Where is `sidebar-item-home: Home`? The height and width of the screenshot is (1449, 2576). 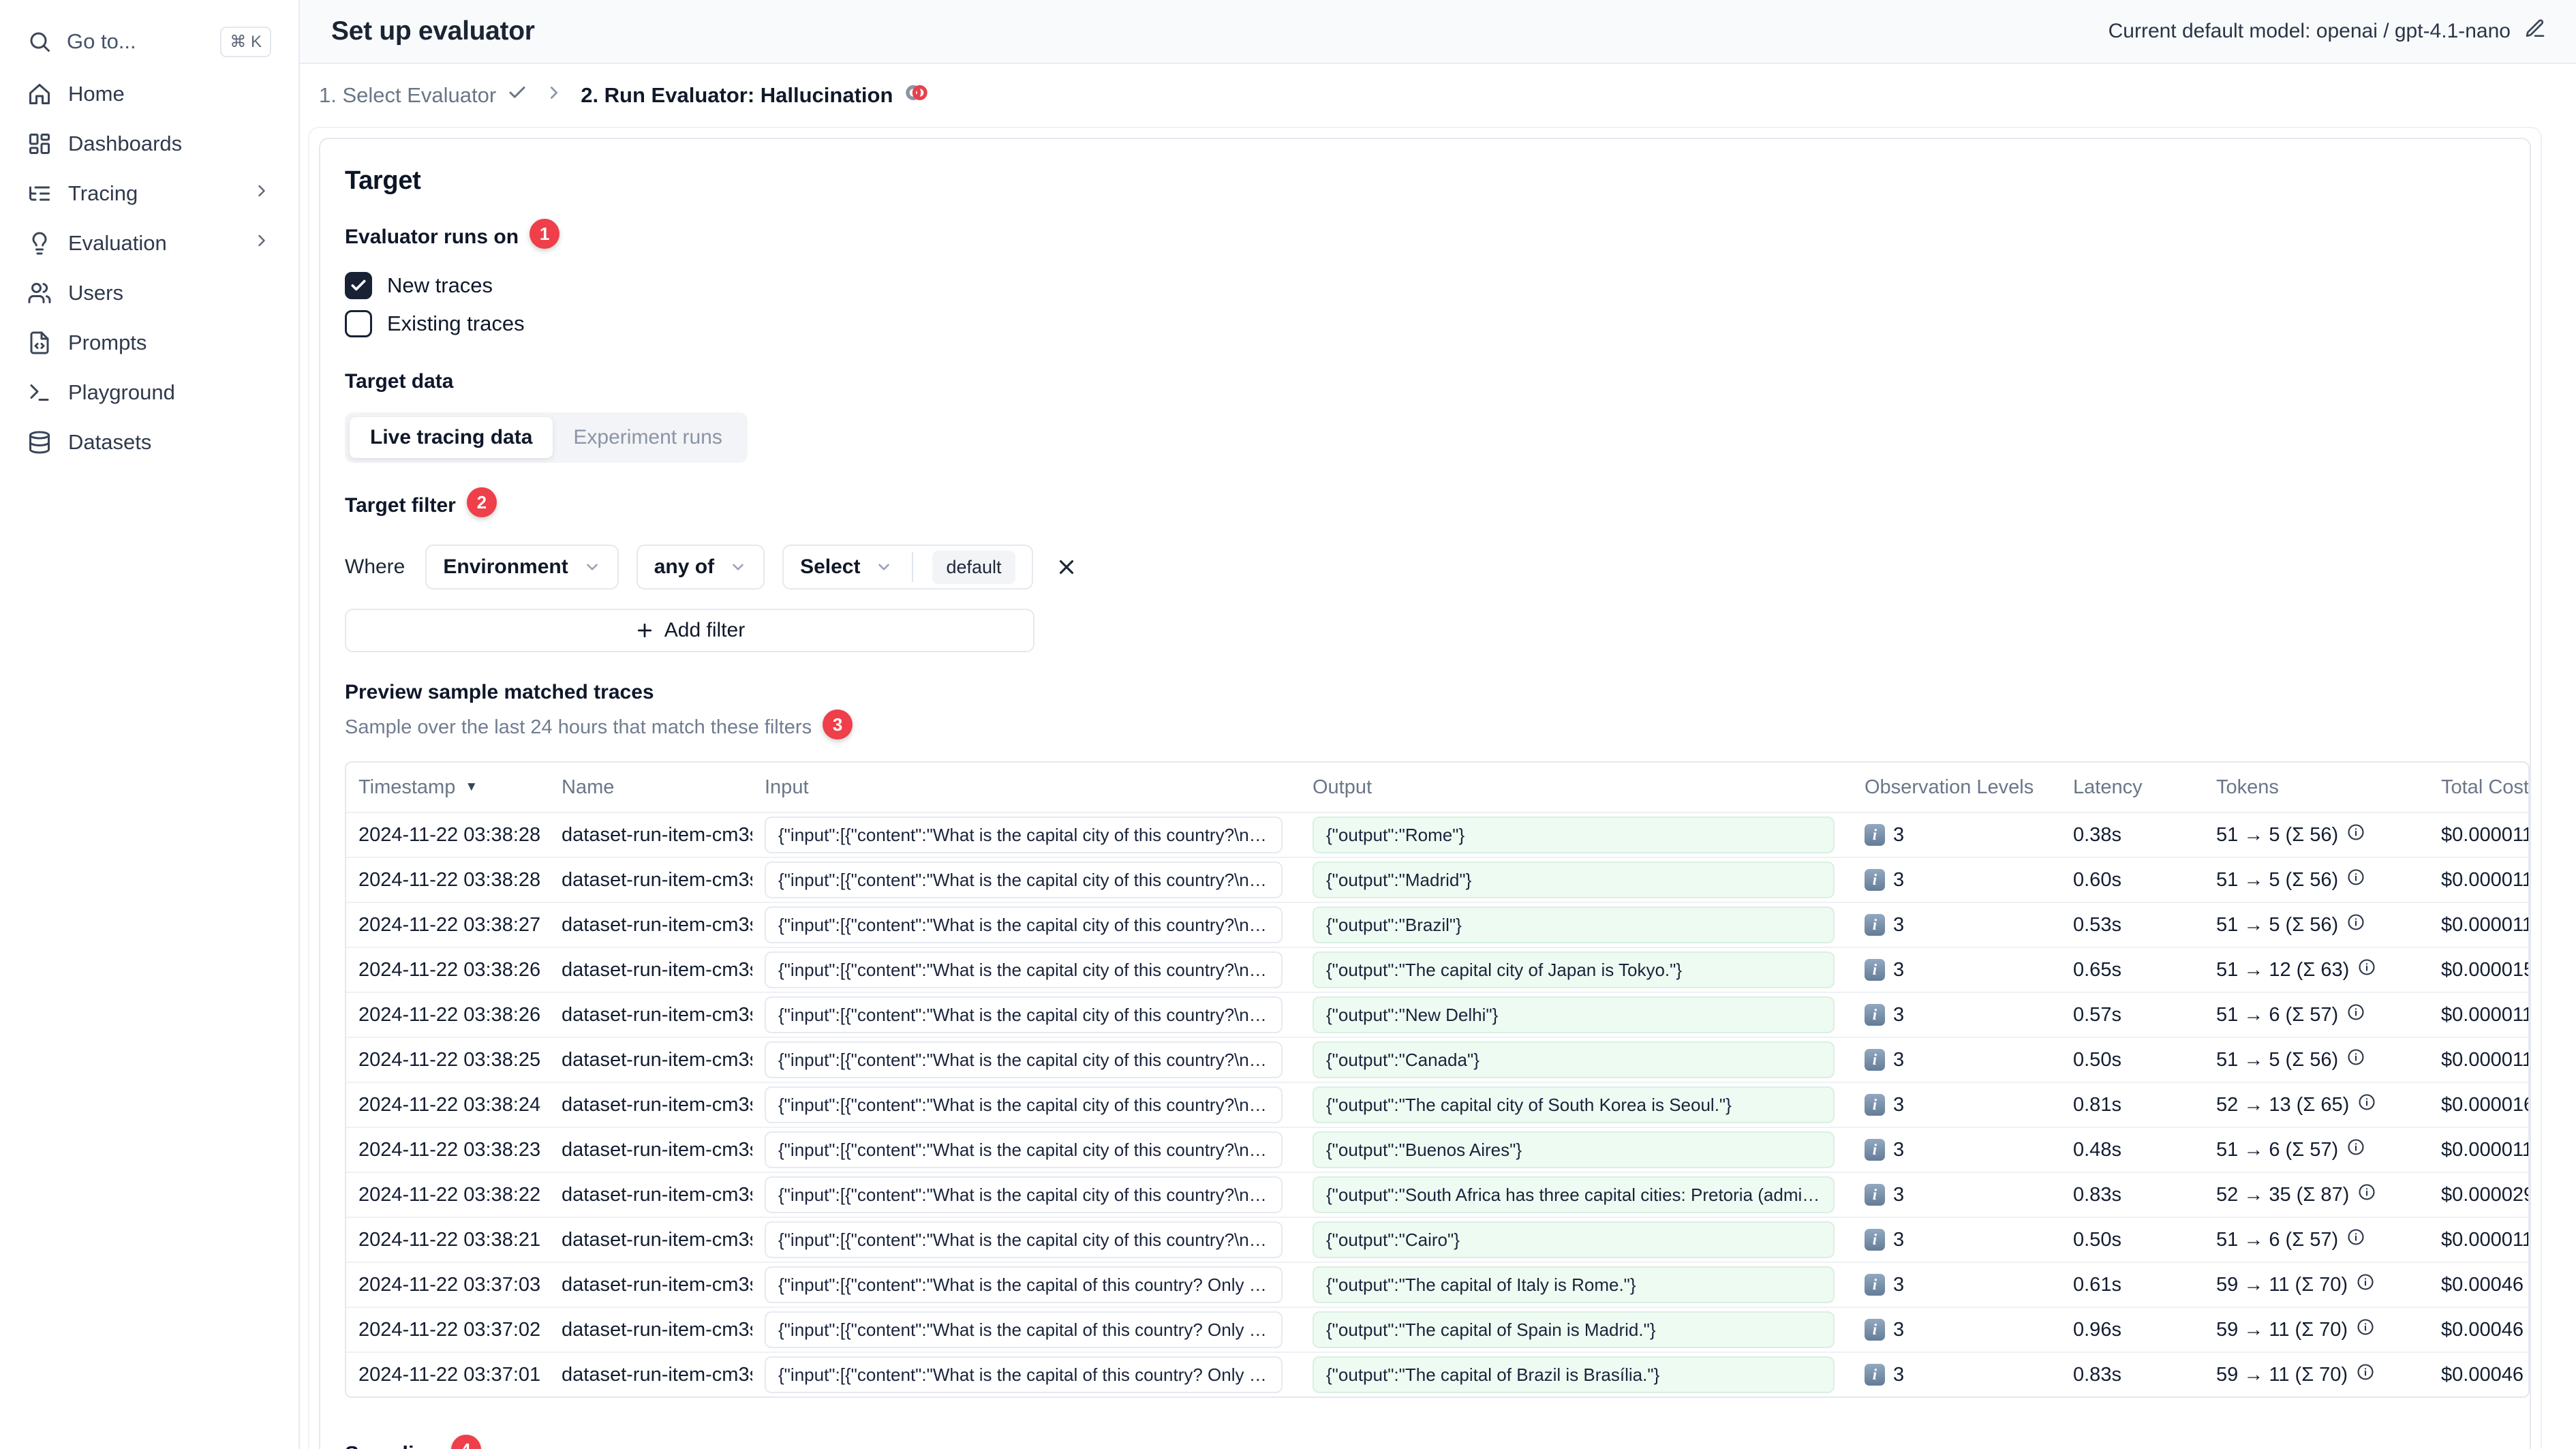
sidebar-item-home: Home is located at coordinates (149, 94).